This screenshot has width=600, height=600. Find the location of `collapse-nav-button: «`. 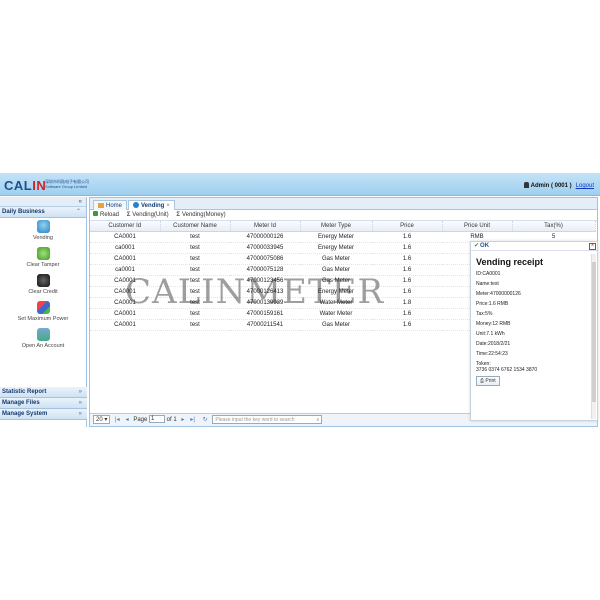

collapse-nav-button: « is located at coordinates (43, 202).